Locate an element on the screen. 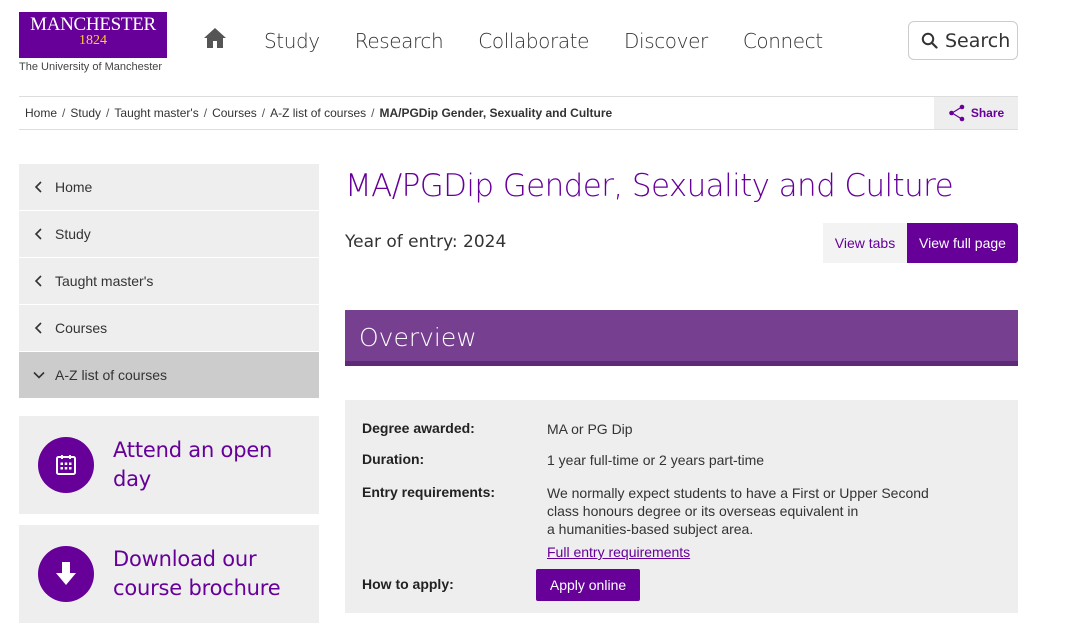  breadcrumb-study: Study is located at coordinates (85, 113).